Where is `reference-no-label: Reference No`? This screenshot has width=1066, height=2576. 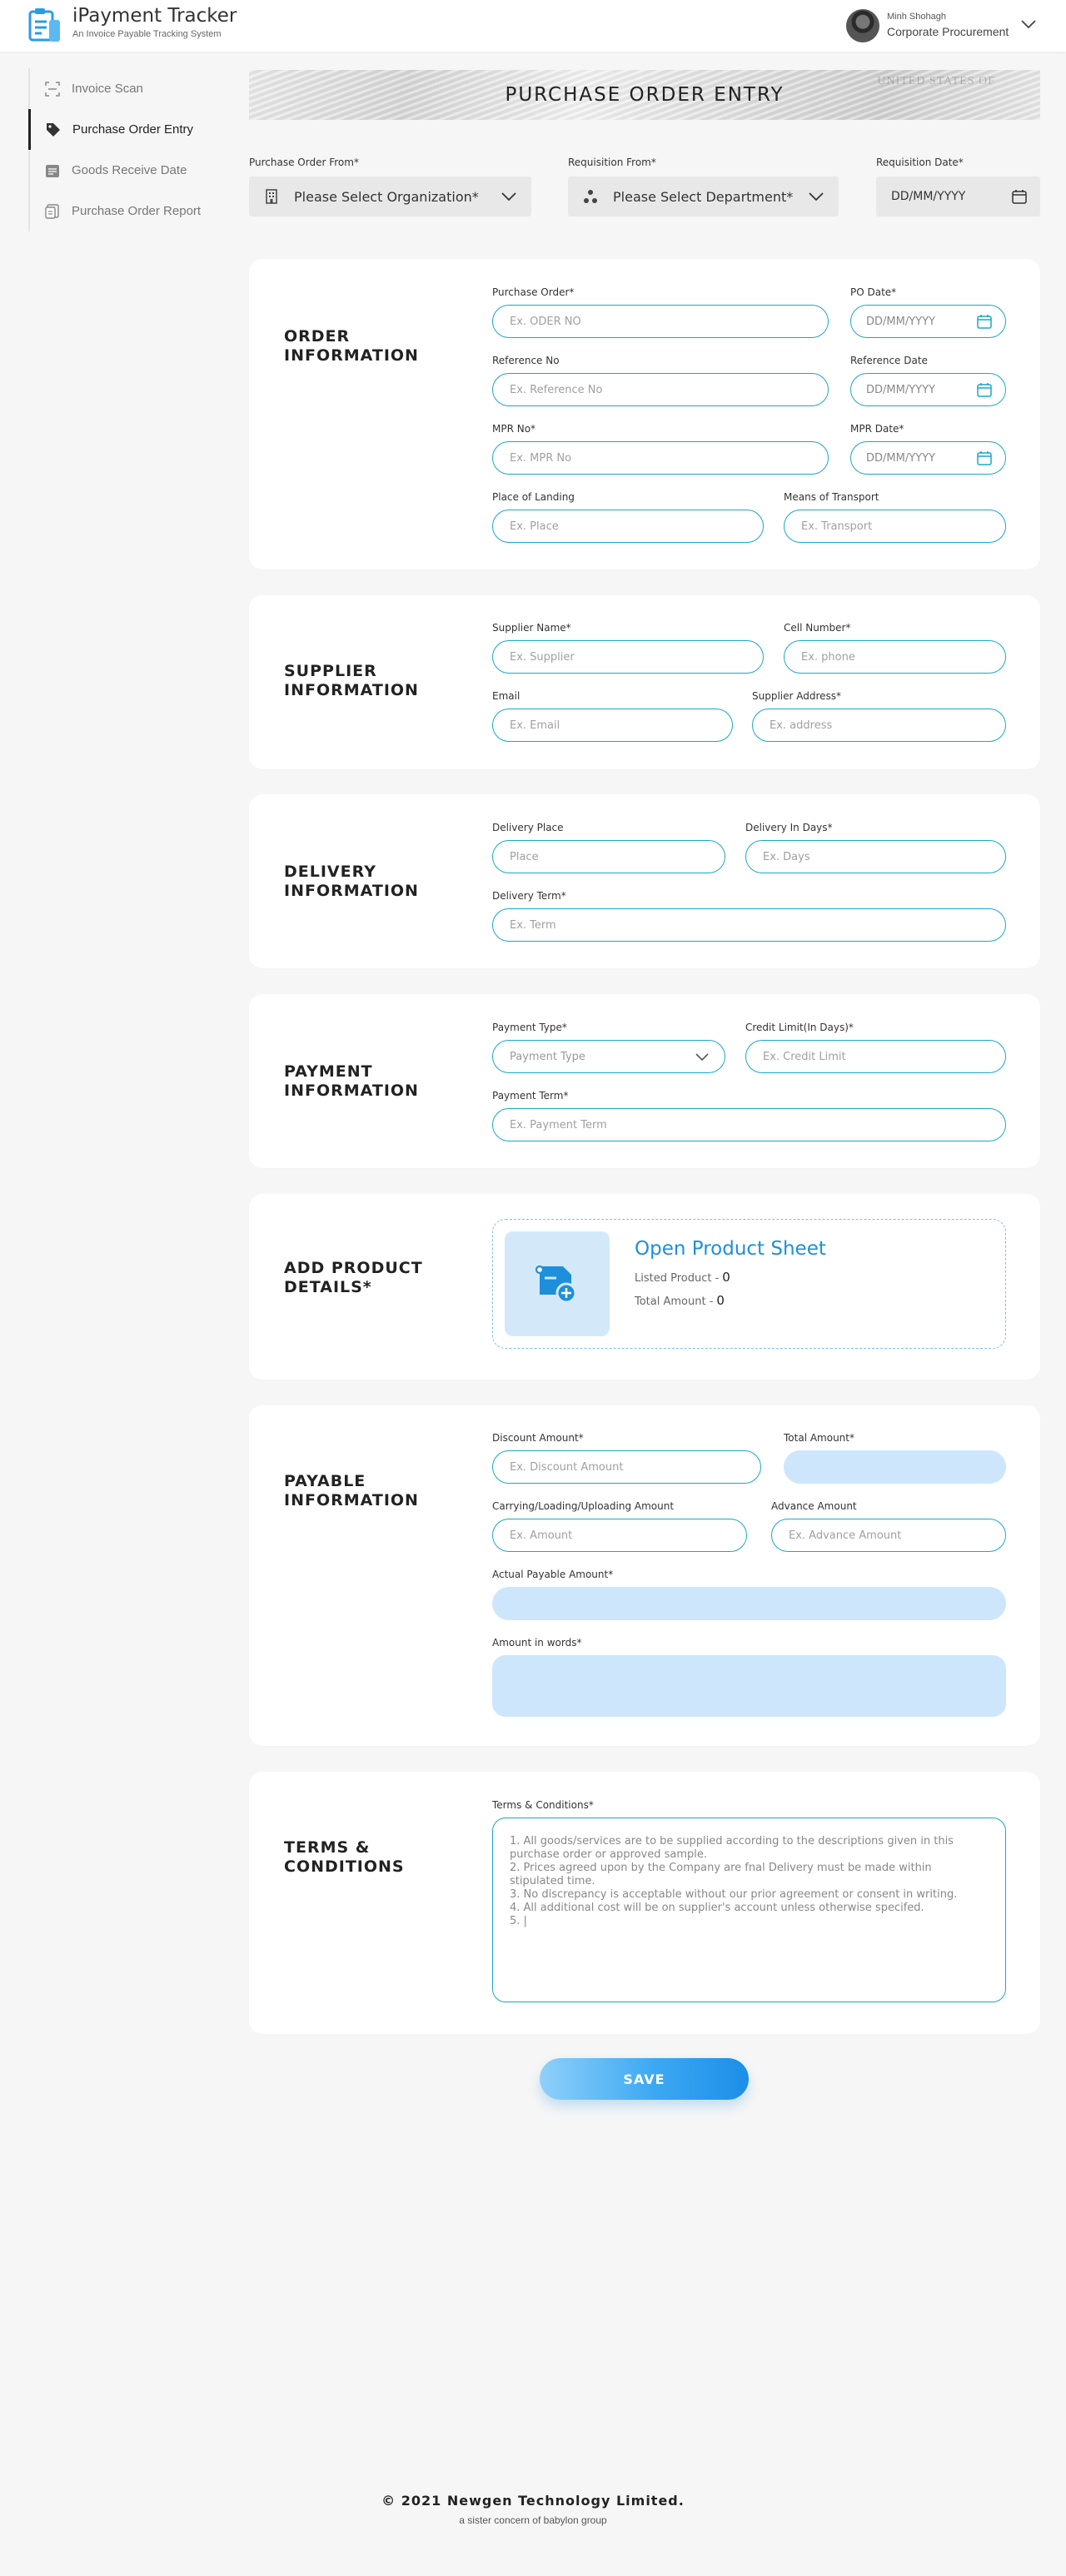
reference-no-label: Reference No is located at coordinates (526, 360).